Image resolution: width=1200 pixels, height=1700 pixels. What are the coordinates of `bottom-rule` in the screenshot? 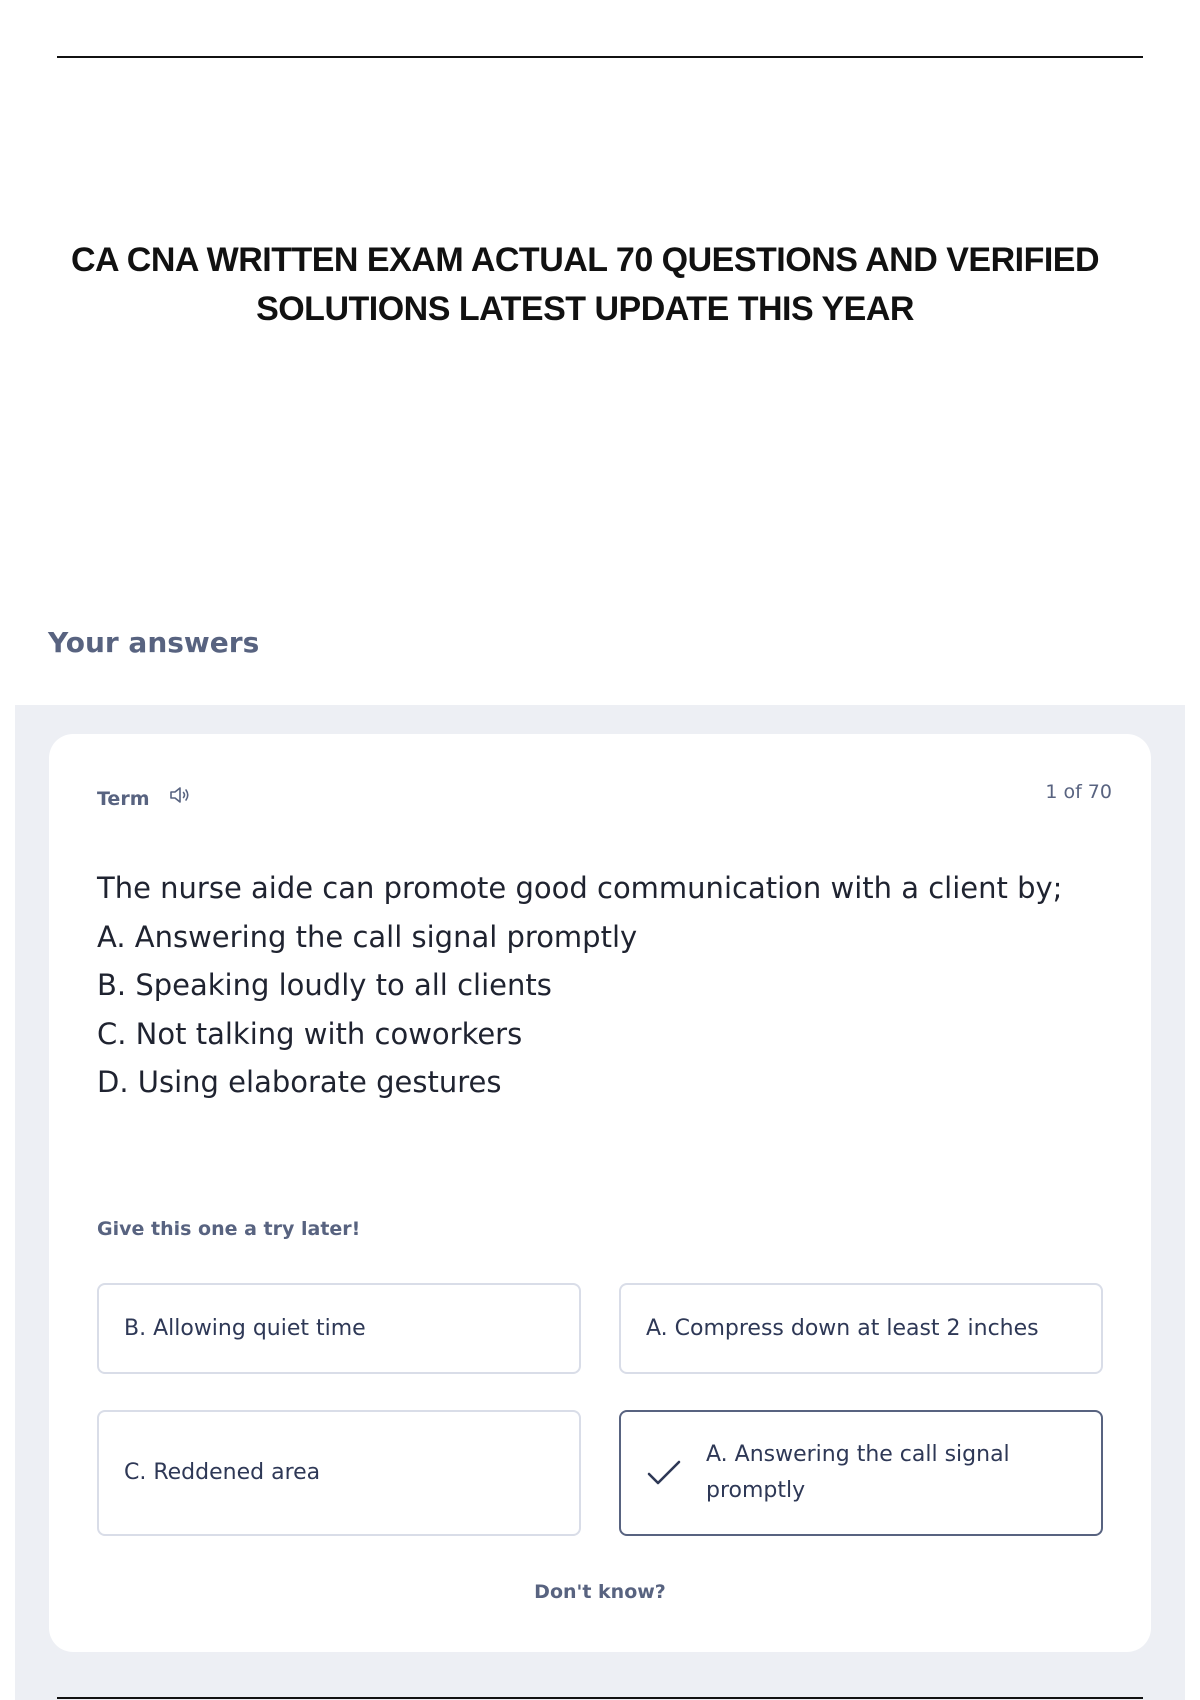 It's located at (600, 1698).